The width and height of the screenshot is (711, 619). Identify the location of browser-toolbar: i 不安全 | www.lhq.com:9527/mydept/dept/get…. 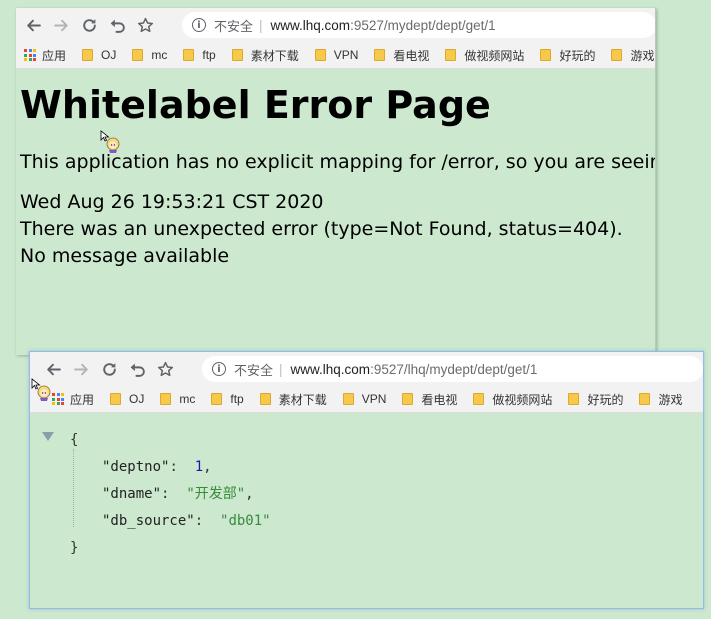
(335, 25).